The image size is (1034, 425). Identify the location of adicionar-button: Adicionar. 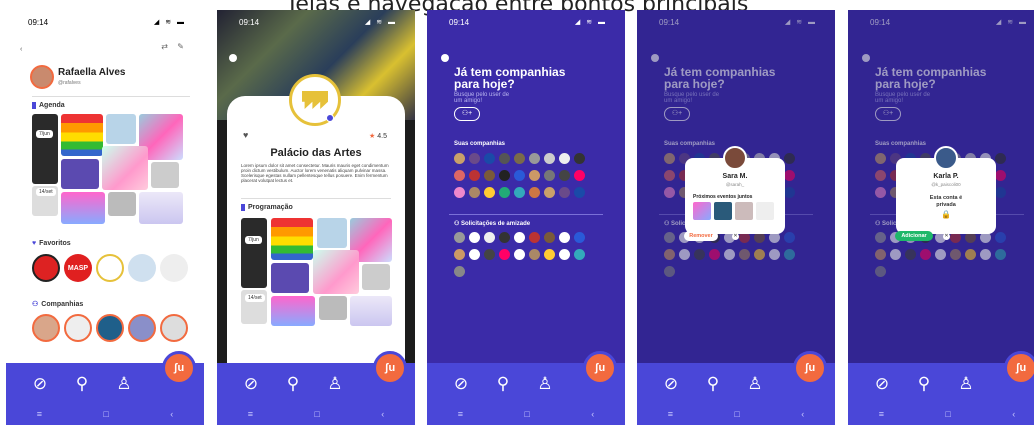
(914, 236).